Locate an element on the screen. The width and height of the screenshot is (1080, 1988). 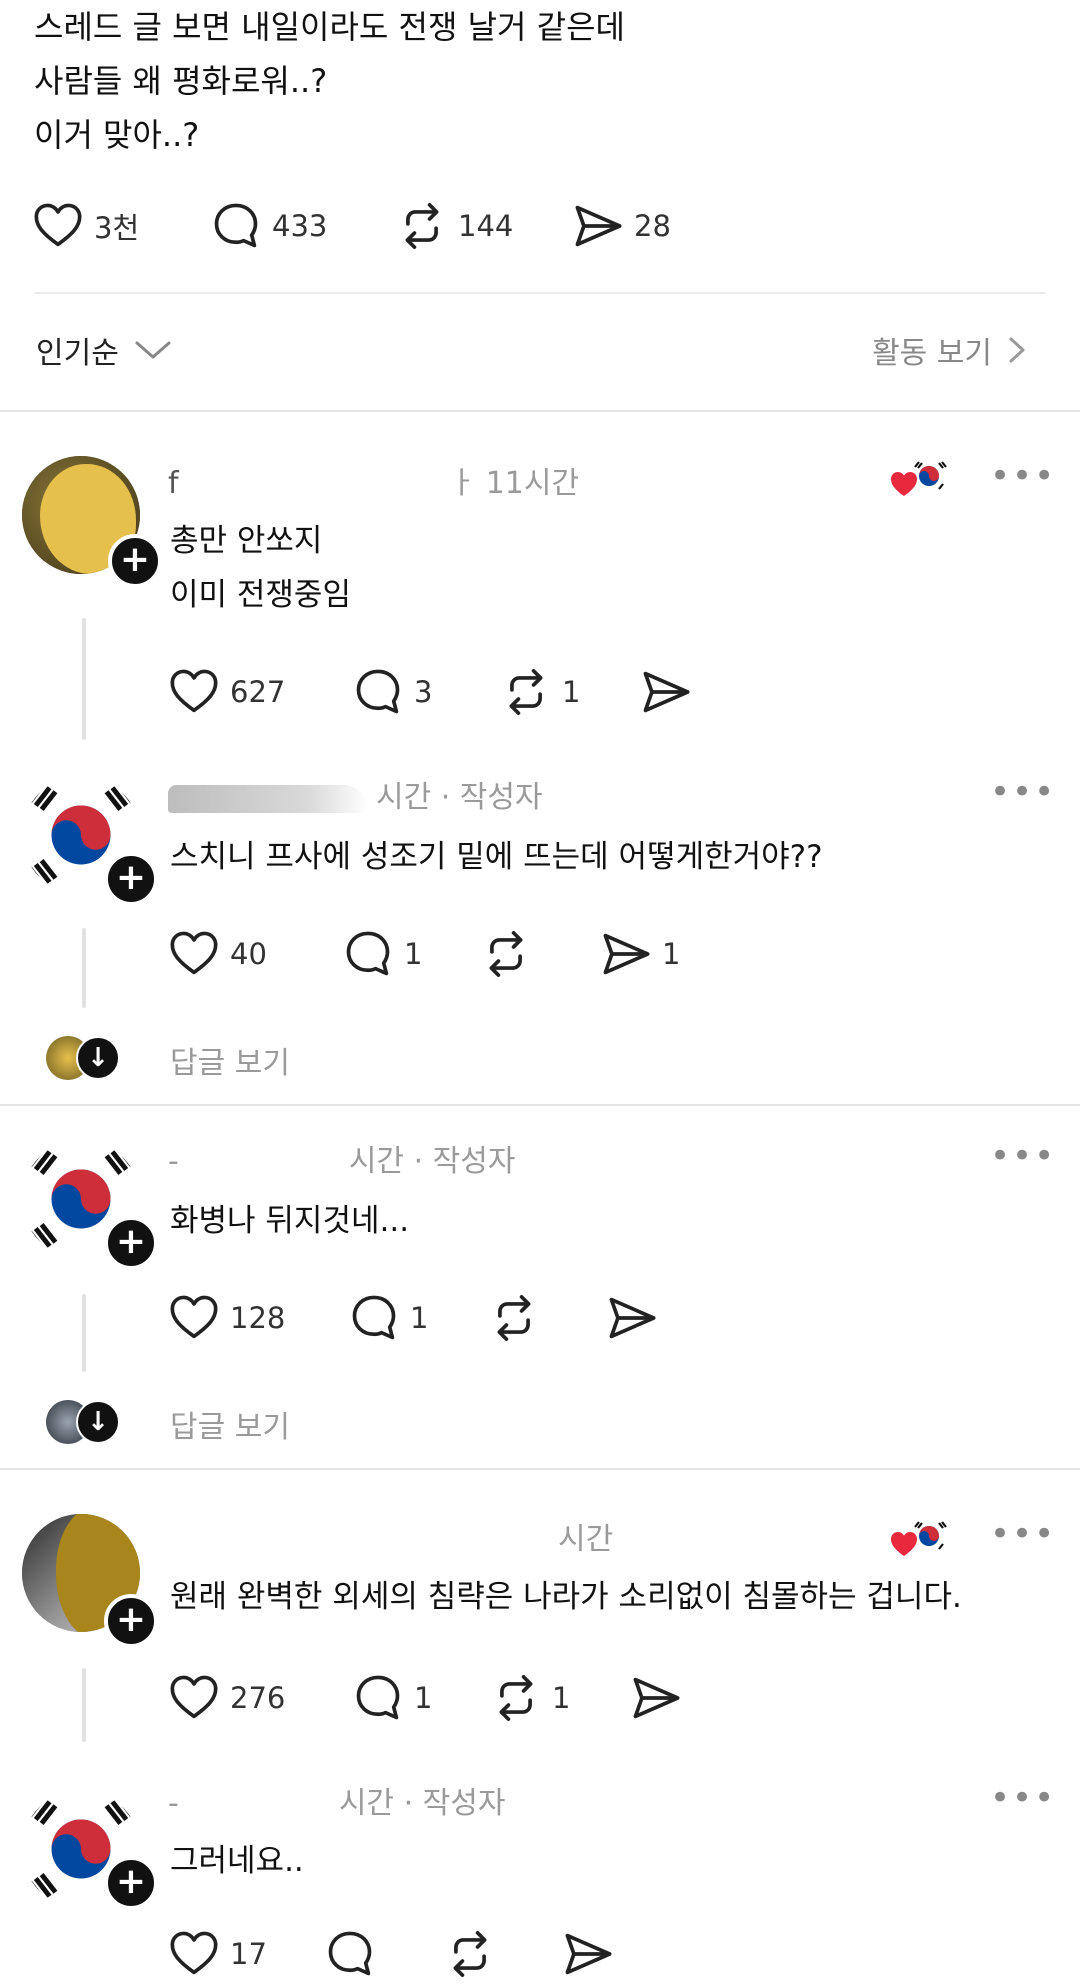
post-share-button: 28 is located at coordinates (621, 226).